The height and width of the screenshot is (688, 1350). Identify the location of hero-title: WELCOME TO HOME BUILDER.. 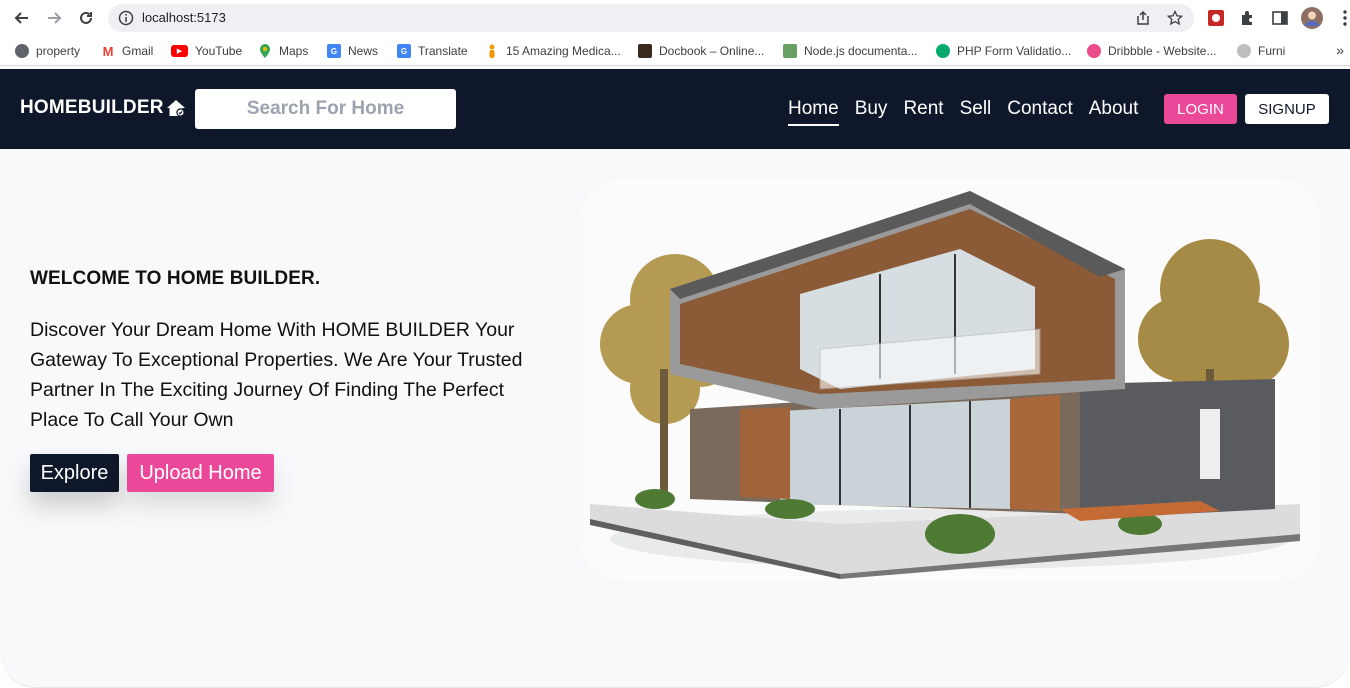
(175, 278).